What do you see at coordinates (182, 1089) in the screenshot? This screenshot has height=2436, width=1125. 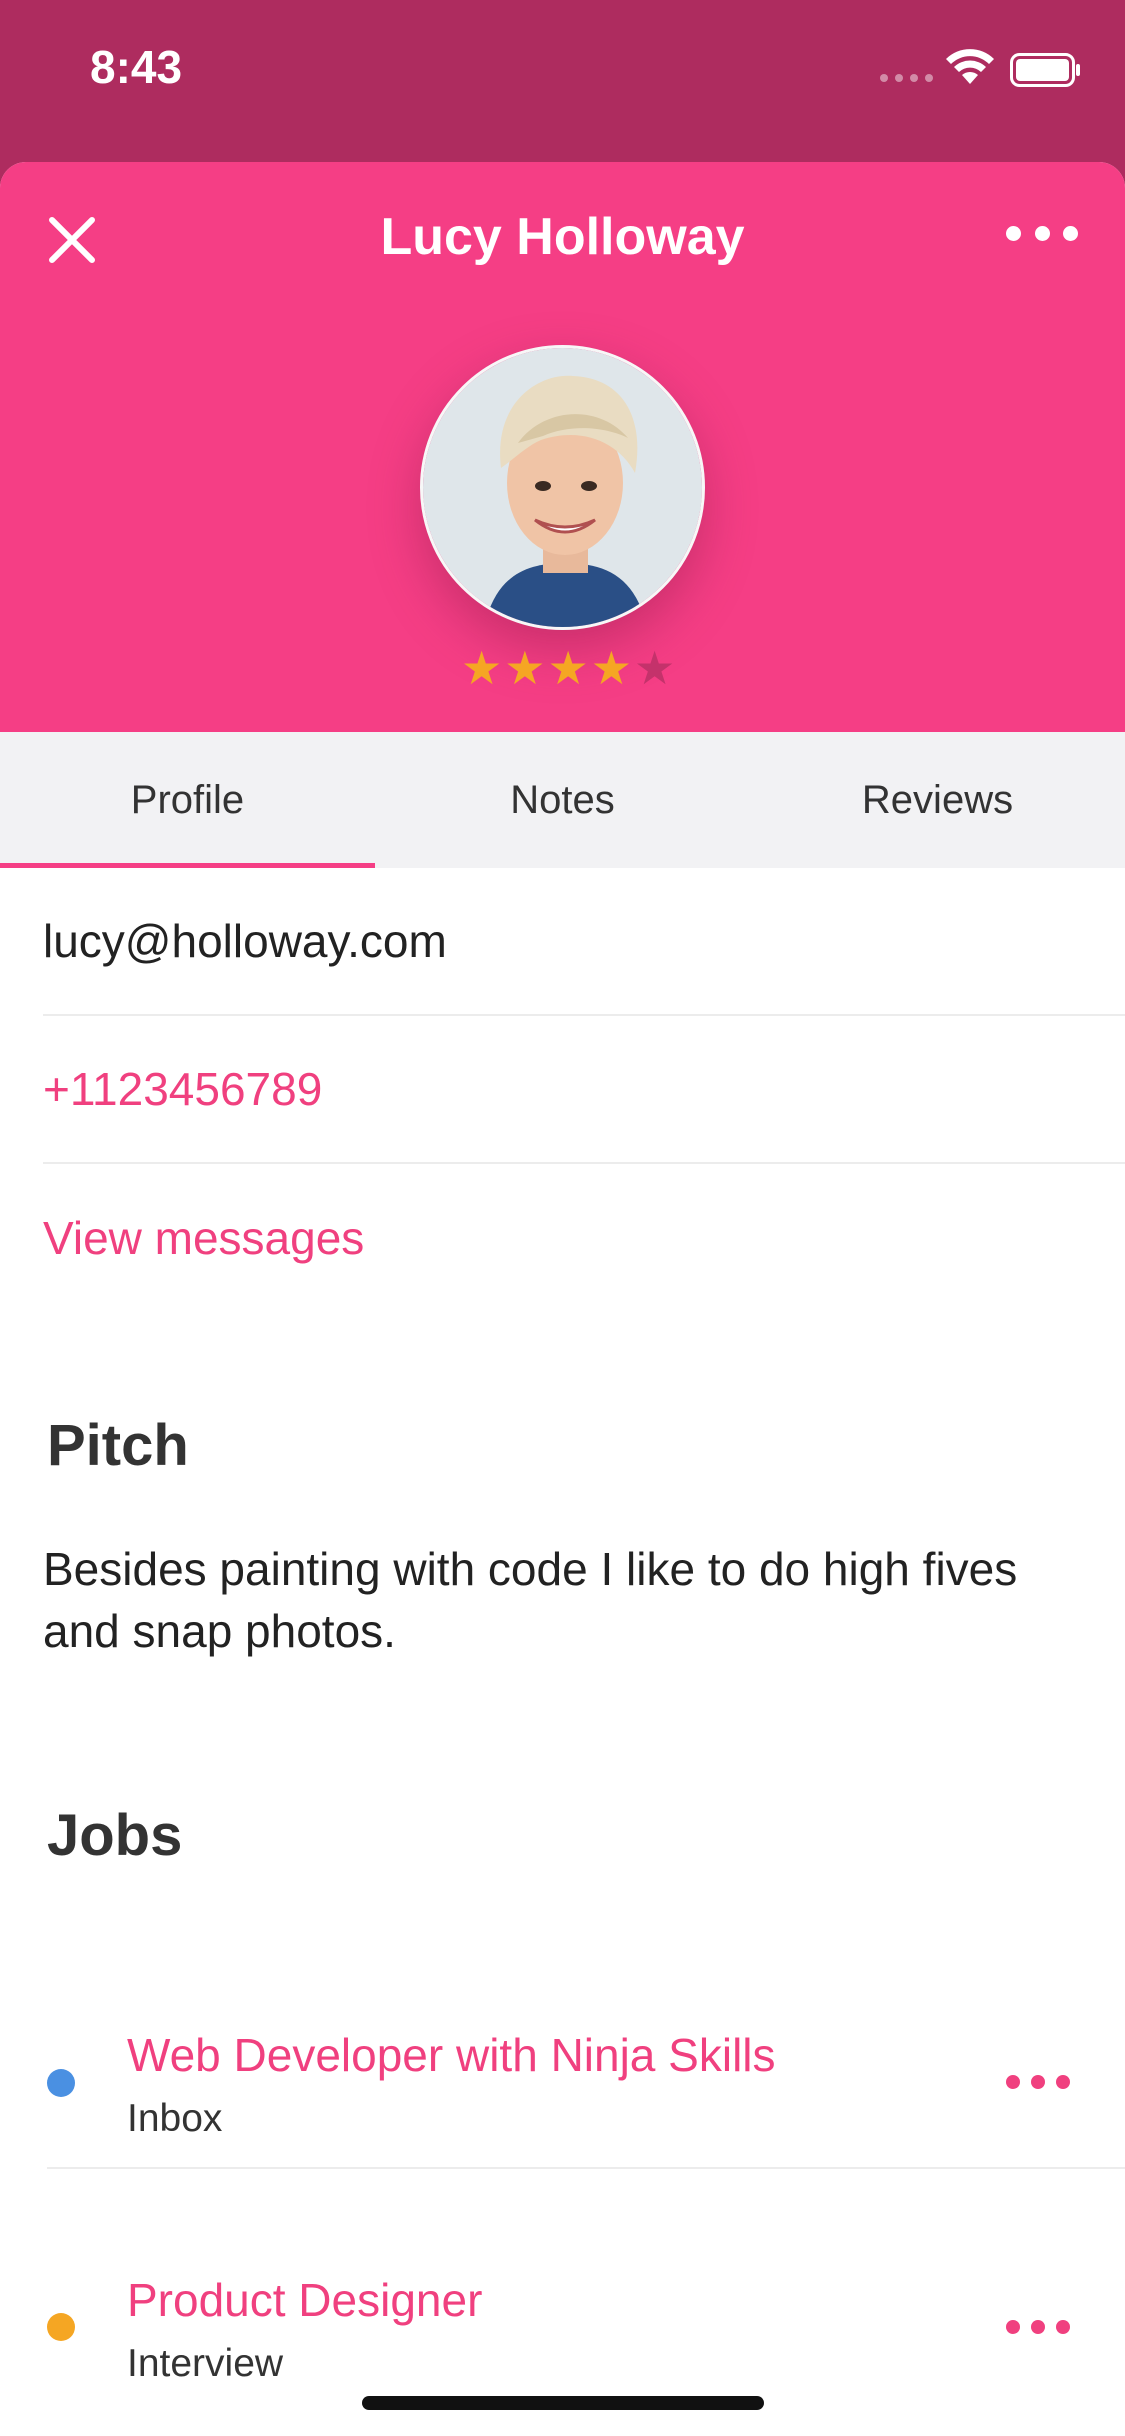 I see `phone-link: +1123456789` at bounding box center [182, 1089].